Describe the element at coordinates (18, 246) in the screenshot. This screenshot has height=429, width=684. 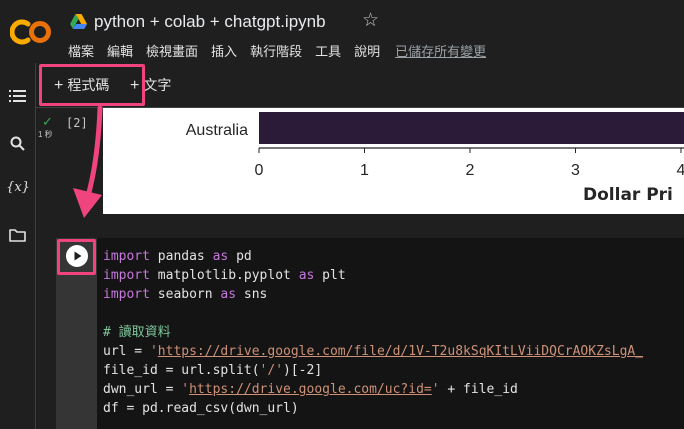
I see `left-sidebar` at that location.